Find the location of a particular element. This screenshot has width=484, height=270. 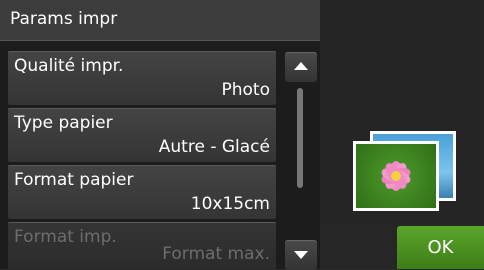

scrollbar is located at coordinates (301, 159).